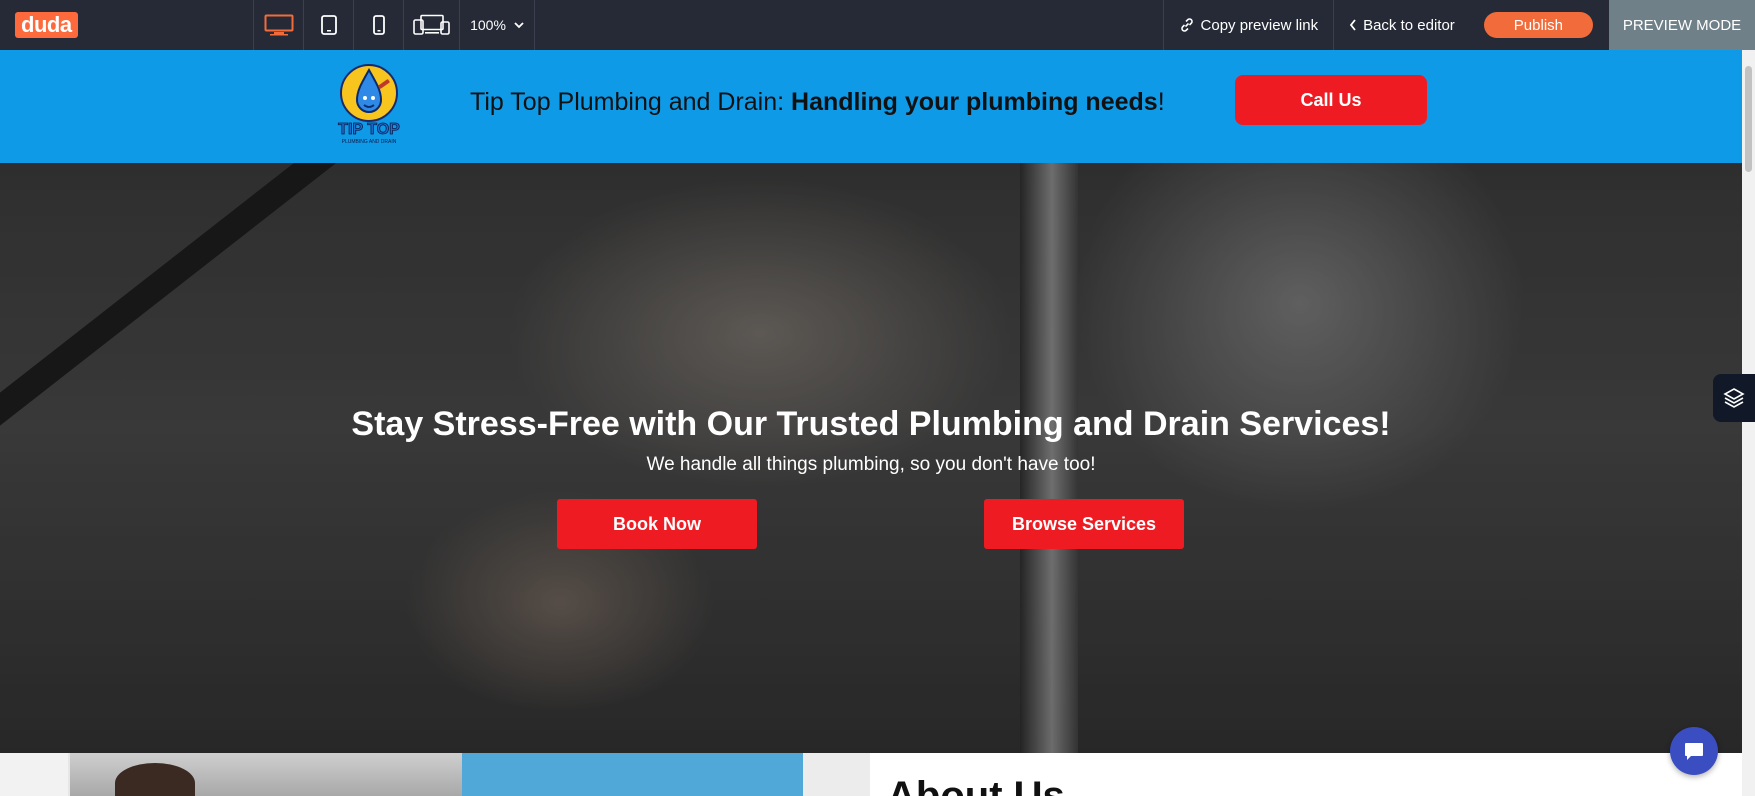  What do you see at coordinates (1259, 25) in the screenshot?
I see `copy-preview-link-label: Copy preview link` at bounding box center [1259, 25].